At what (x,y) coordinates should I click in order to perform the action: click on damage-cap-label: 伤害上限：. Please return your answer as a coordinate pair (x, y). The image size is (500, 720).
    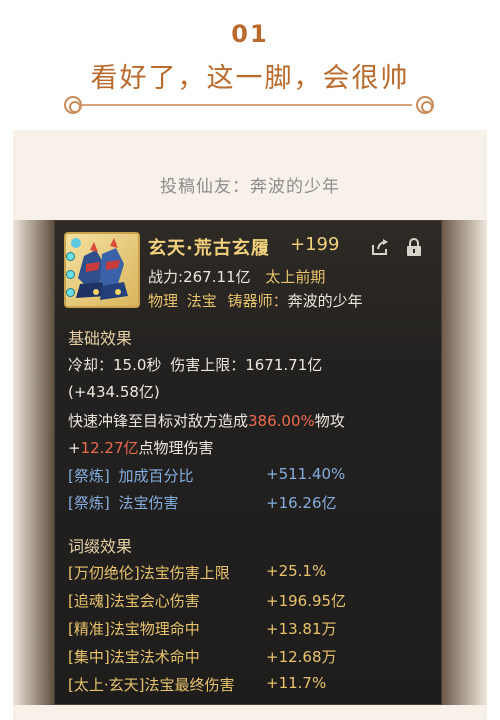
    Looking at the image, I should click on (208, 365).